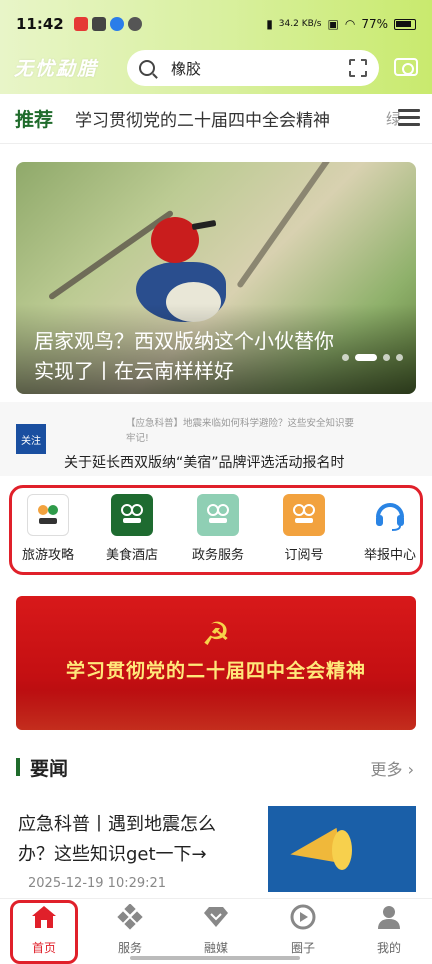  I want to click on channel-tabs: 推荐 学习贯彻党的二十届四中全会精神 绿, so click(216, 119).